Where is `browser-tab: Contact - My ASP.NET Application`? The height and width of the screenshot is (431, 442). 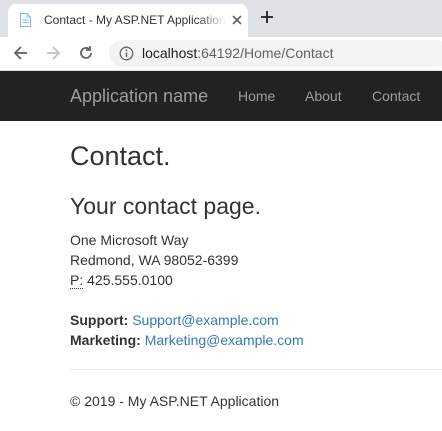 browser-tab: Contact - My ASP.NET Application is located at coordinates (128, 20).